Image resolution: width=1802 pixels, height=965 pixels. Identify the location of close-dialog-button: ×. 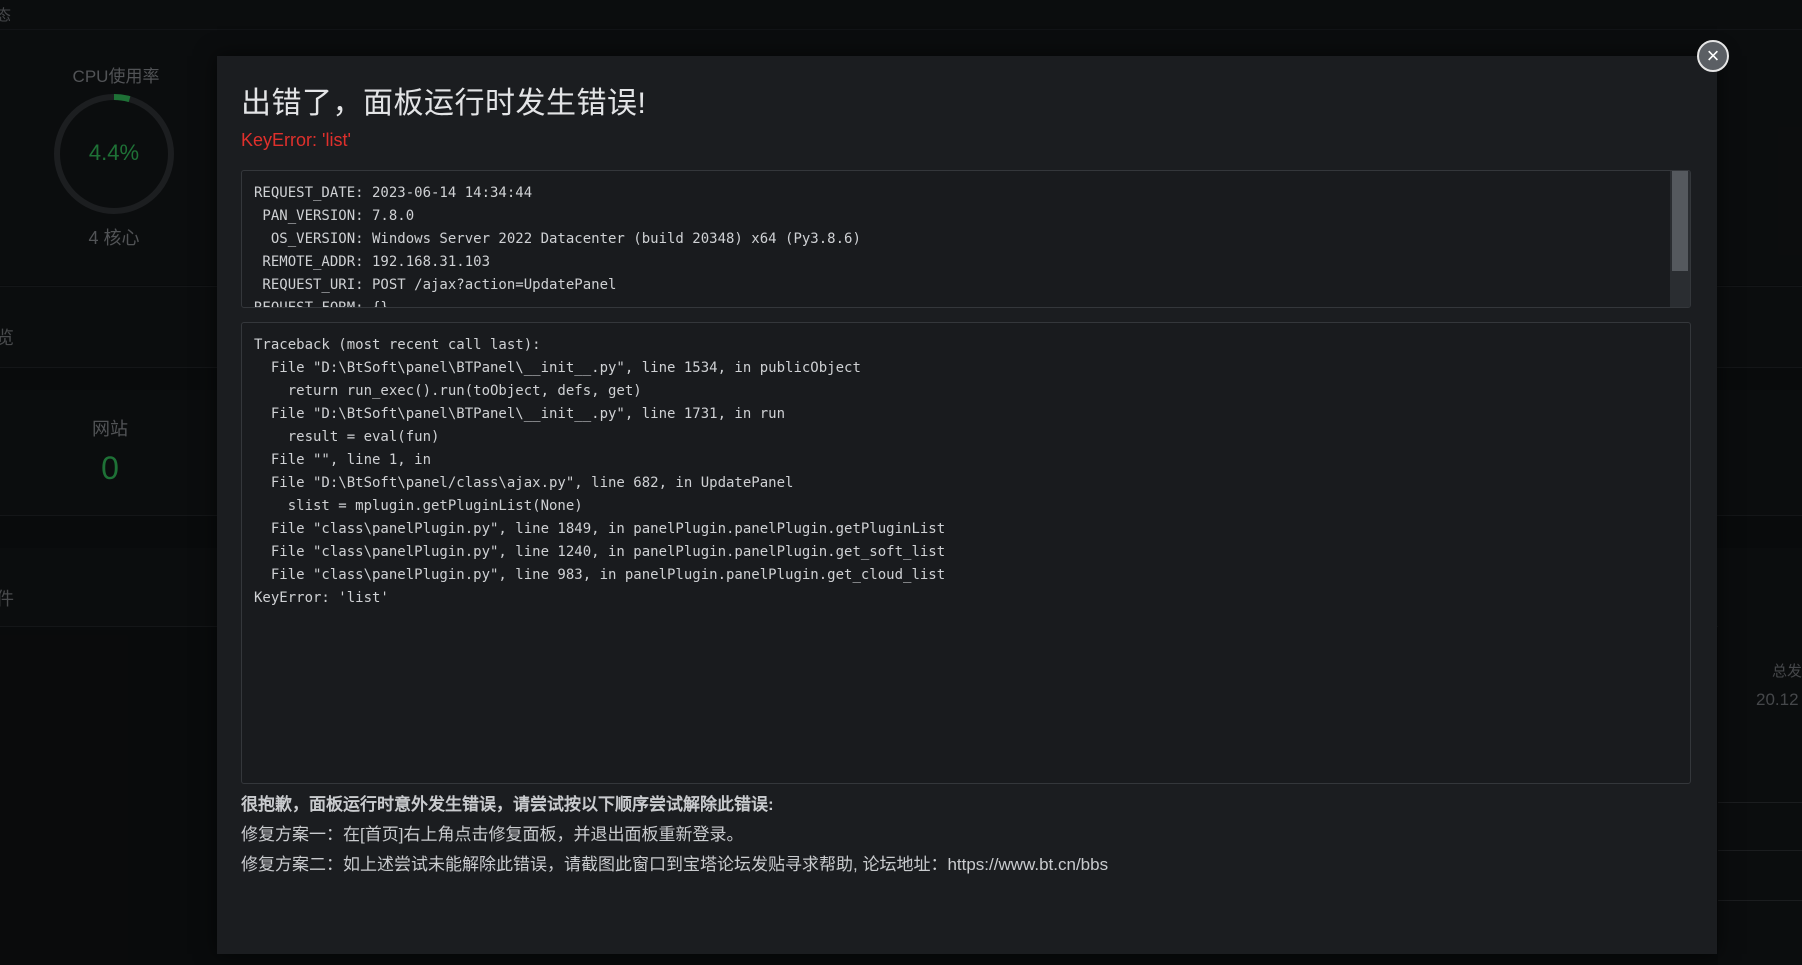
(1713, 56).